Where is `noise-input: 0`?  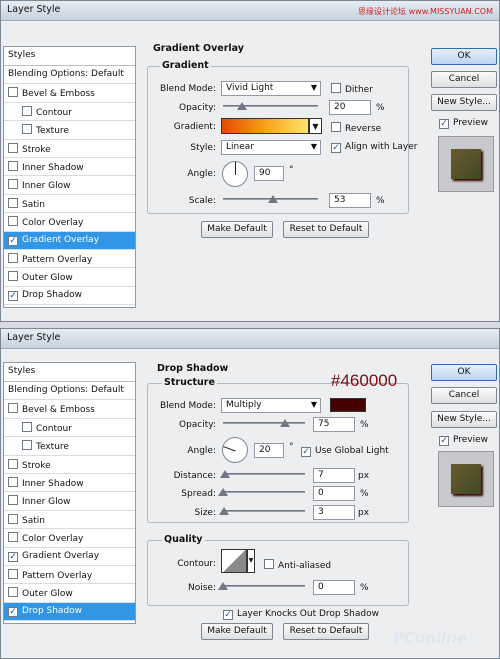 noise-input: 0 is located at coordinates (334, 587).